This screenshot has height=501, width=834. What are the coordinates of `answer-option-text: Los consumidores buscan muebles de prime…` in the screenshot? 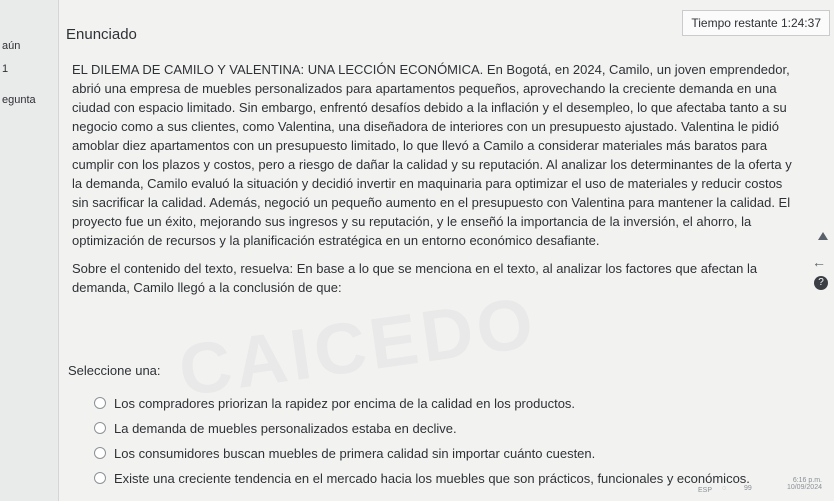 It's located at (355, 453).